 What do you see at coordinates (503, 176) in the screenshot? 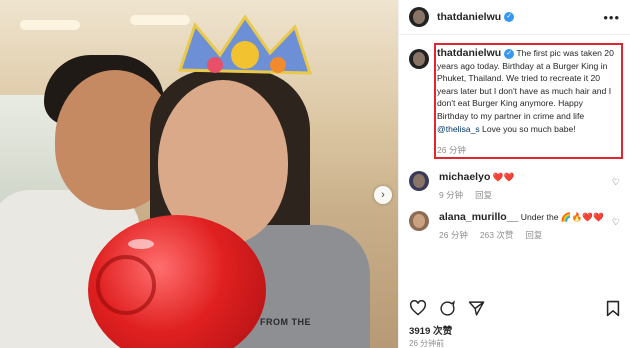
I see `comment-text: ❤️❤️` at bounding box center [503, 176].